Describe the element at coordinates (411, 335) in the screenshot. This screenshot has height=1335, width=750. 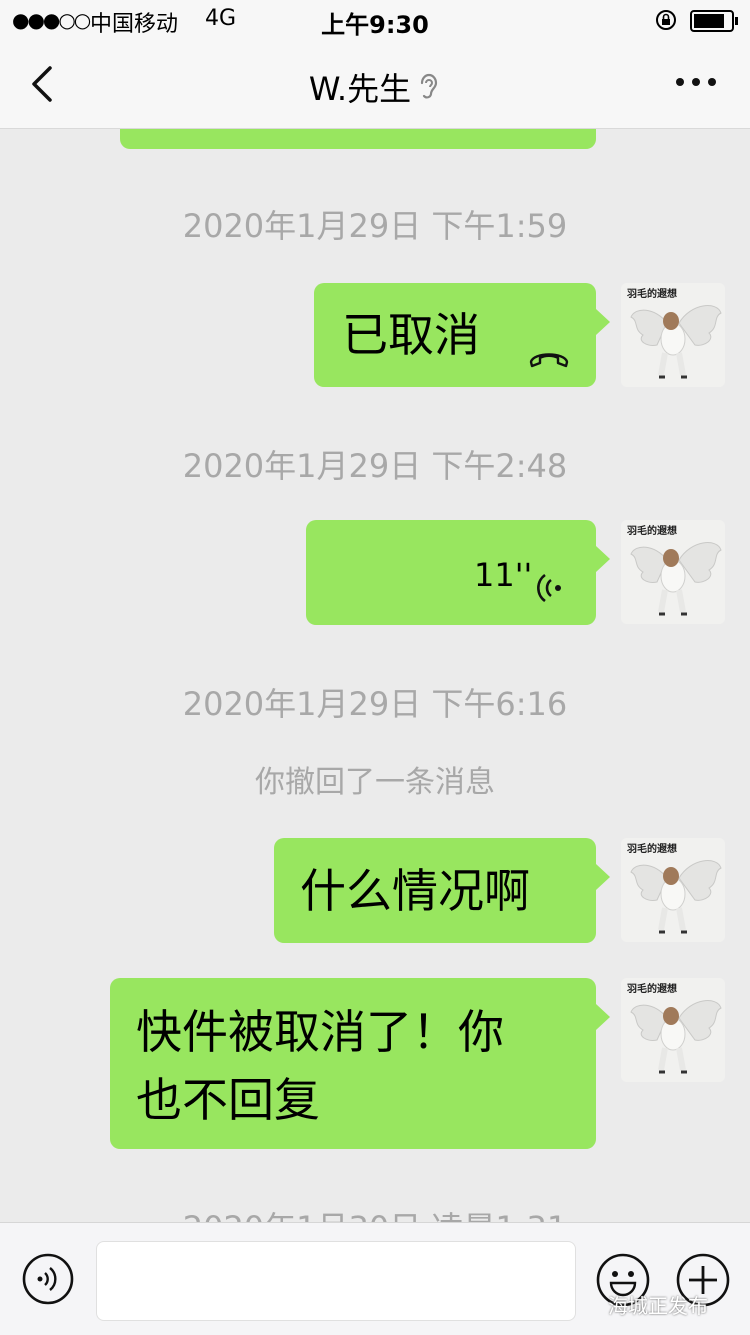
I see `message-text: 已取消` at that location.